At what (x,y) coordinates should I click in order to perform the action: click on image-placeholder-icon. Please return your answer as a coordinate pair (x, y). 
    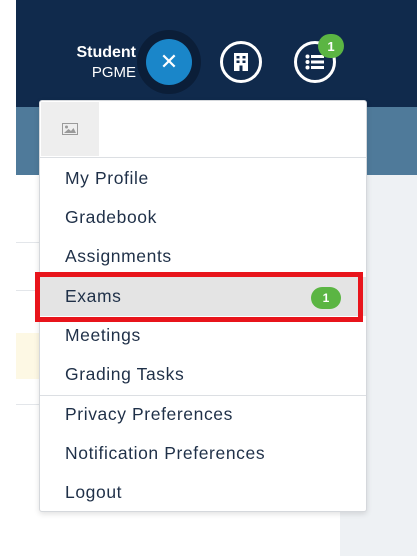
    Looking at the image, I should click on (70, 129).